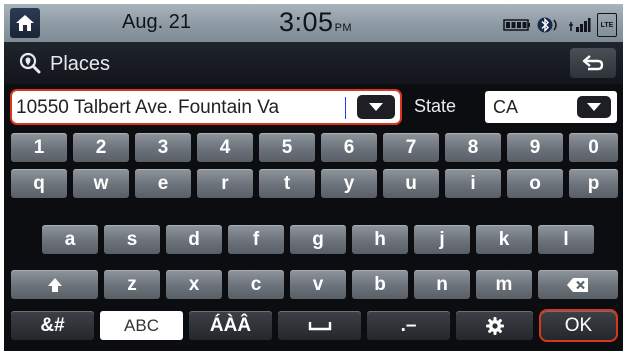  I want to click on home-button, so click(25, 23).